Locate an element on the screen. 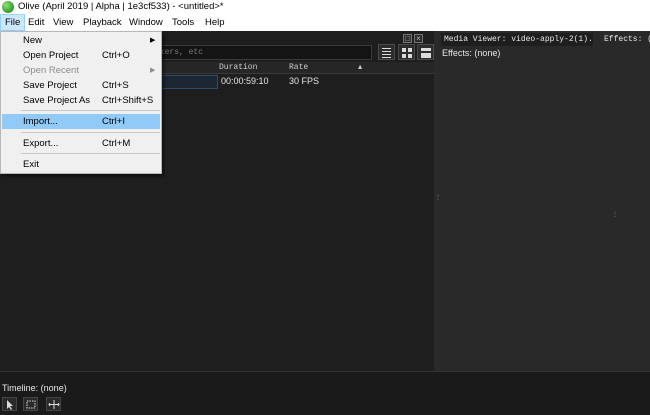 The width and height of the screenshot is (650, 415). project-tree-header: ▲ Duration Rate is located at coordinates (292, 68).